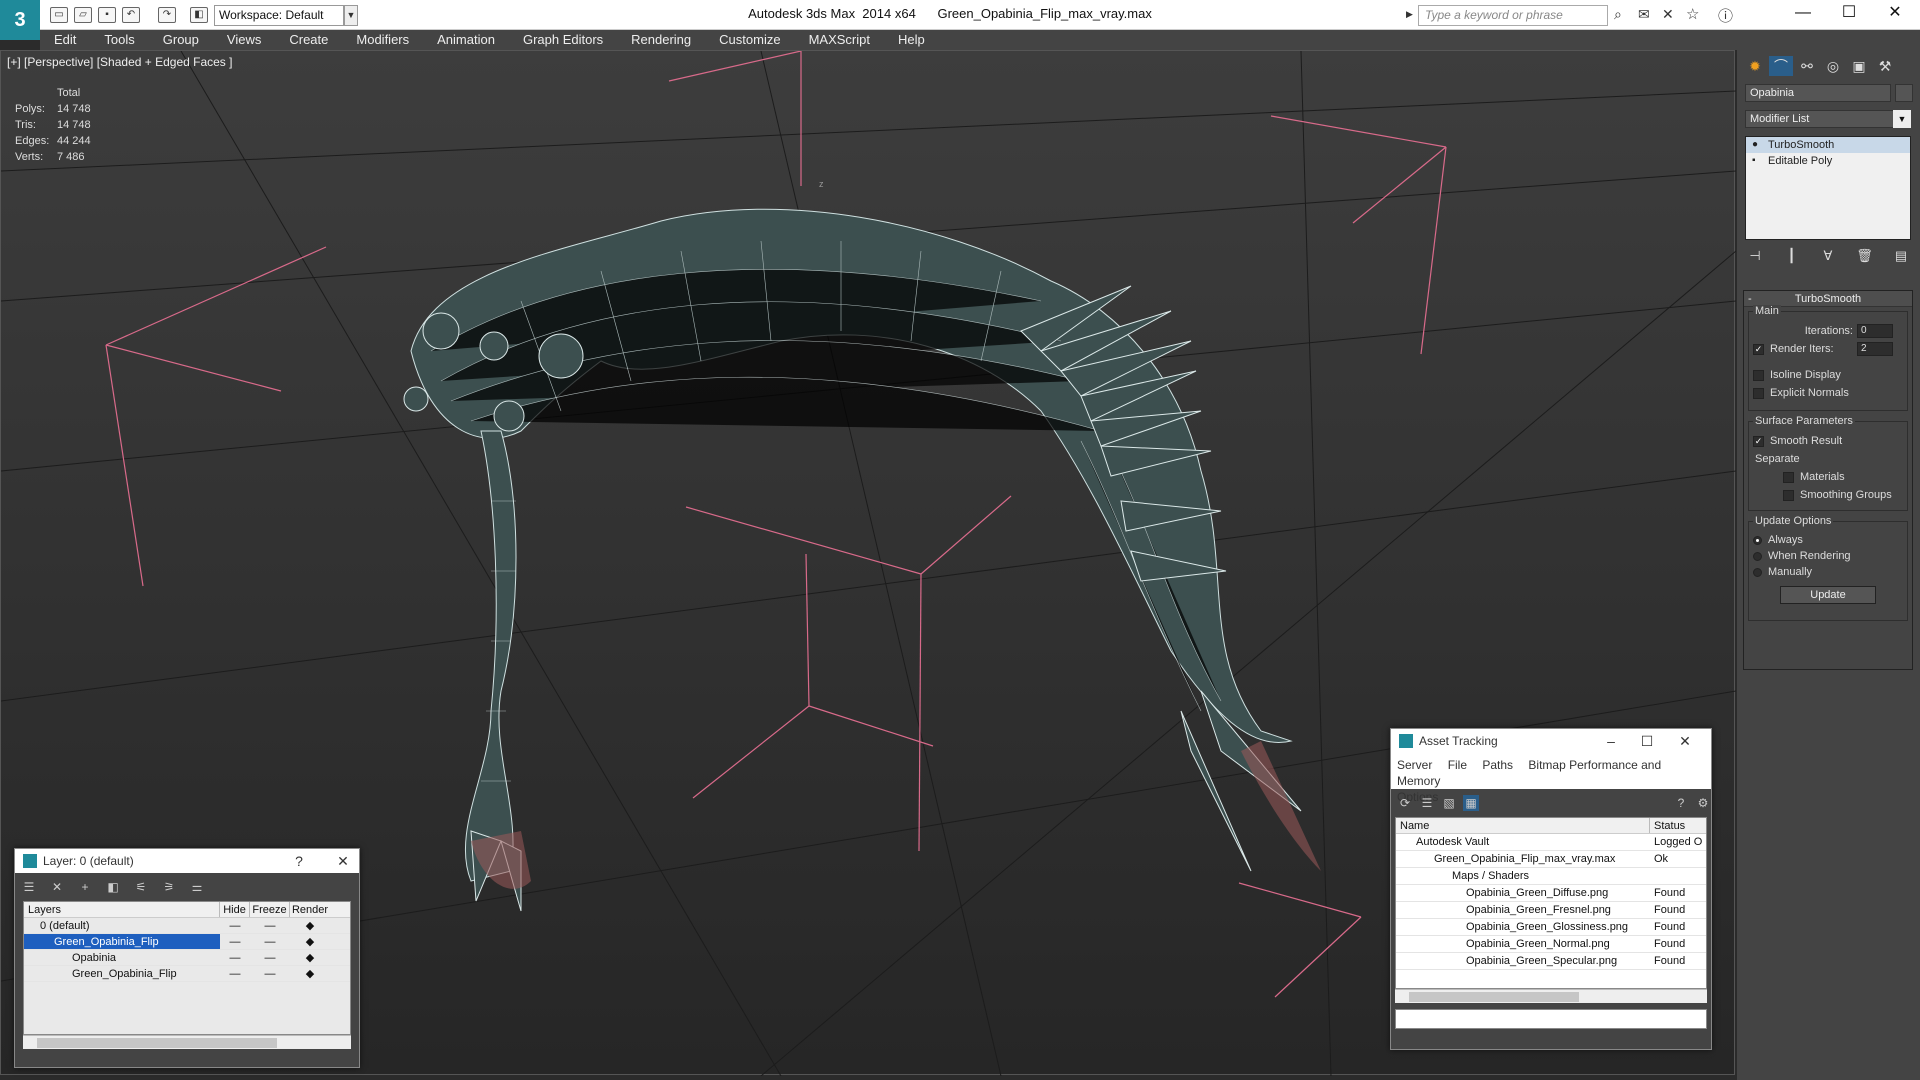 This screenshot has height=1080, width=1920. I want to click on iterations-spinner: 0, so click(1875, 331).